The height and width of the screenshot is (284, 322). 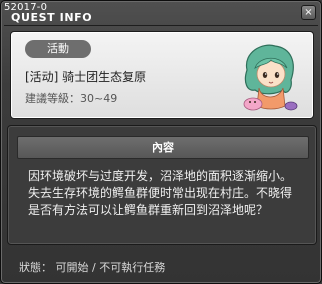 What do you see at coordinates (52, 17) in the screenshot?
I see `window-title: QUEST INFO` at bounding box center [52, 17].